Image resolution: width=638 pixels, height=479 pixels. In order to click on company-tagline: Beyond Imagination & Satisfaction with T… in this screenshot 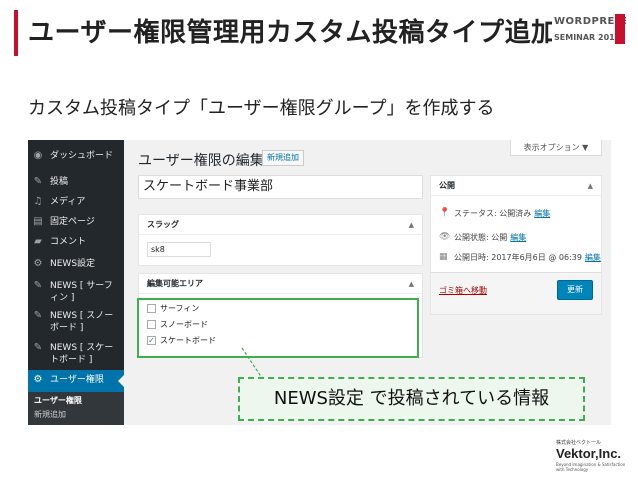, I will do `click(591, 467)`.